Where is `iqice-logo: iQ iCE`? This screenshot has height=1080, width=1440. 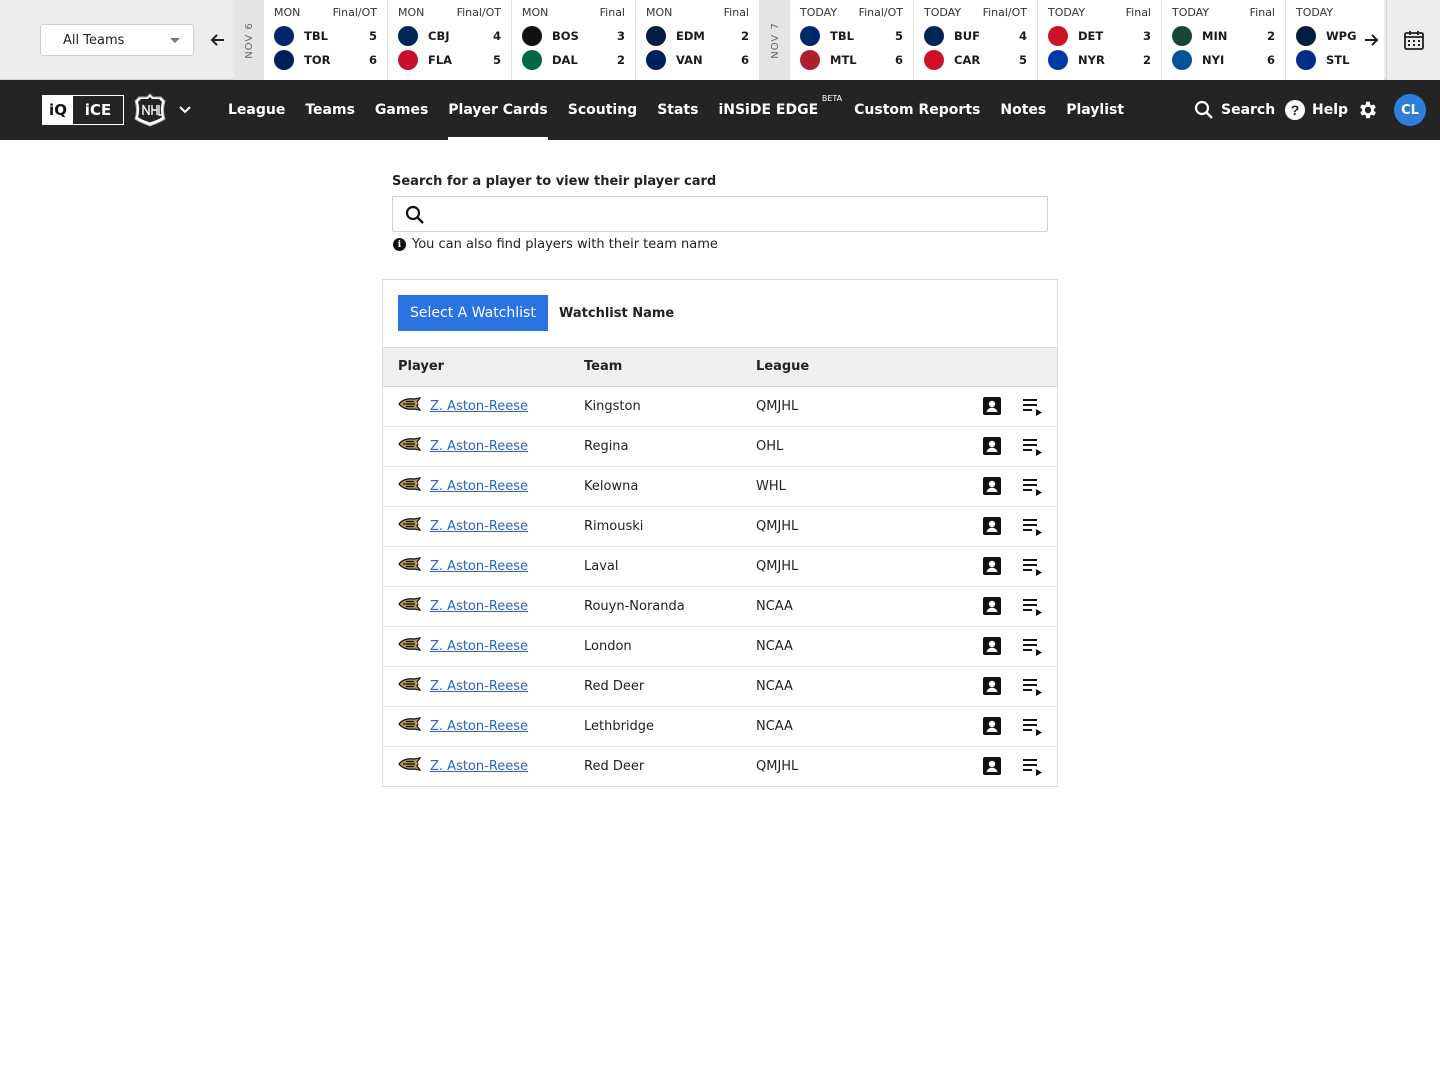 iqice-logo: iQ iCE is located at coordinates (83, 110).